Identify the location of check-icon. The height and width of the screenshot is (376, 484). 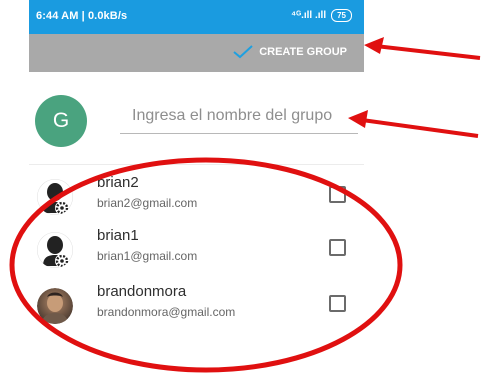
(243, 52).